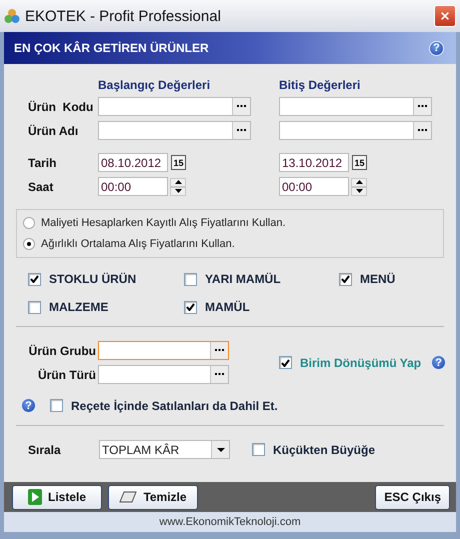 This screenshot has height=539, width=460. I want to click on list-button: Listele, so click(57, 497).